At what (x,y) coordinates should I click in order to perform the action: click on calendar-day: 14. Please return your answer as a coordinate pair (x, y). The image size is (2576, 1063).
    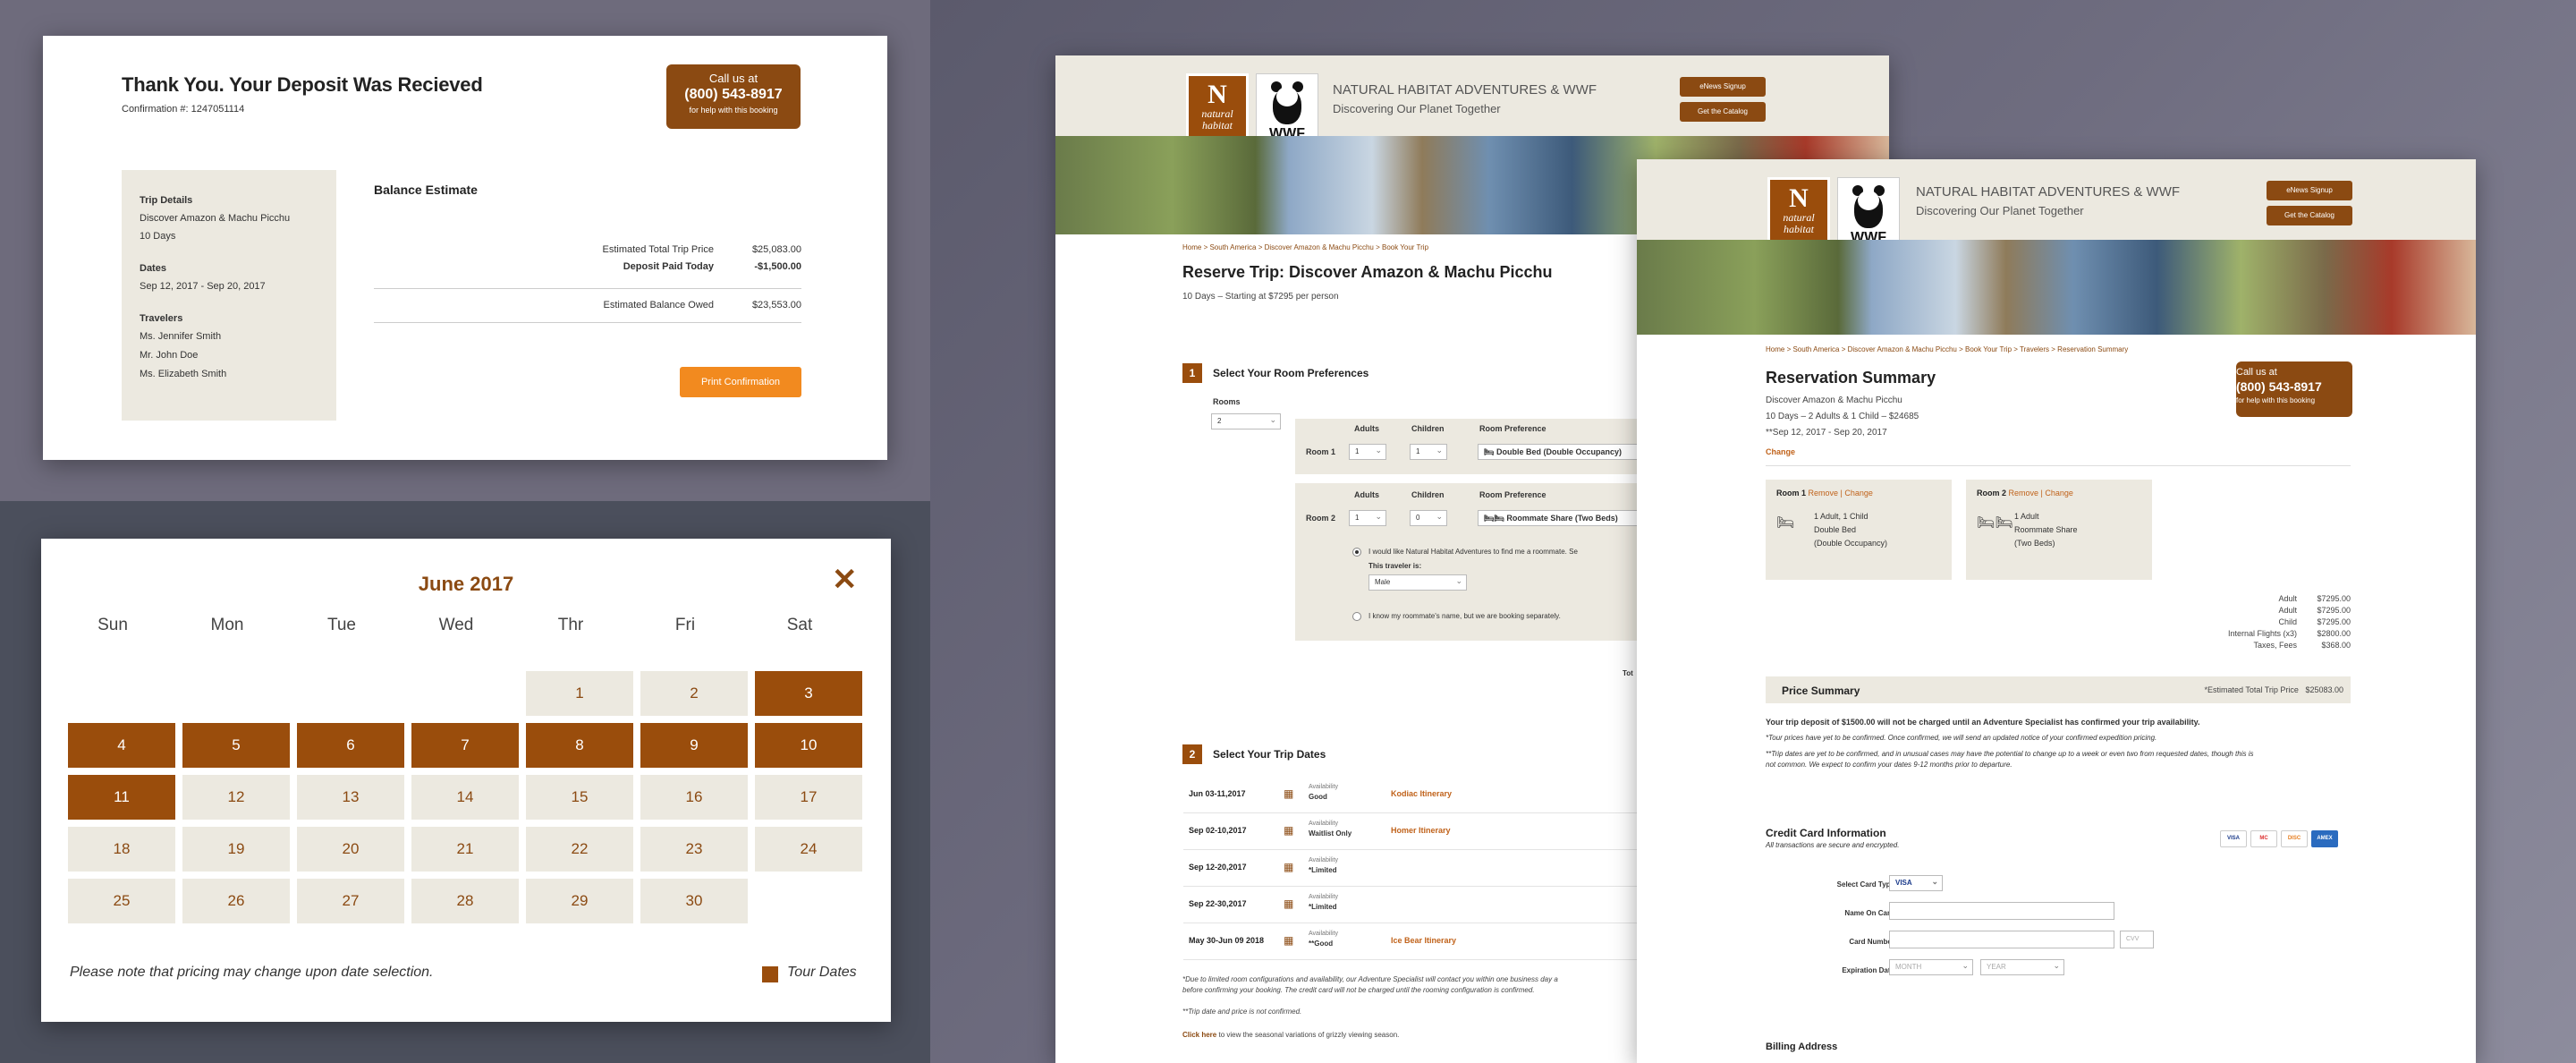
    Looking at the image, I should click on (465, 797).